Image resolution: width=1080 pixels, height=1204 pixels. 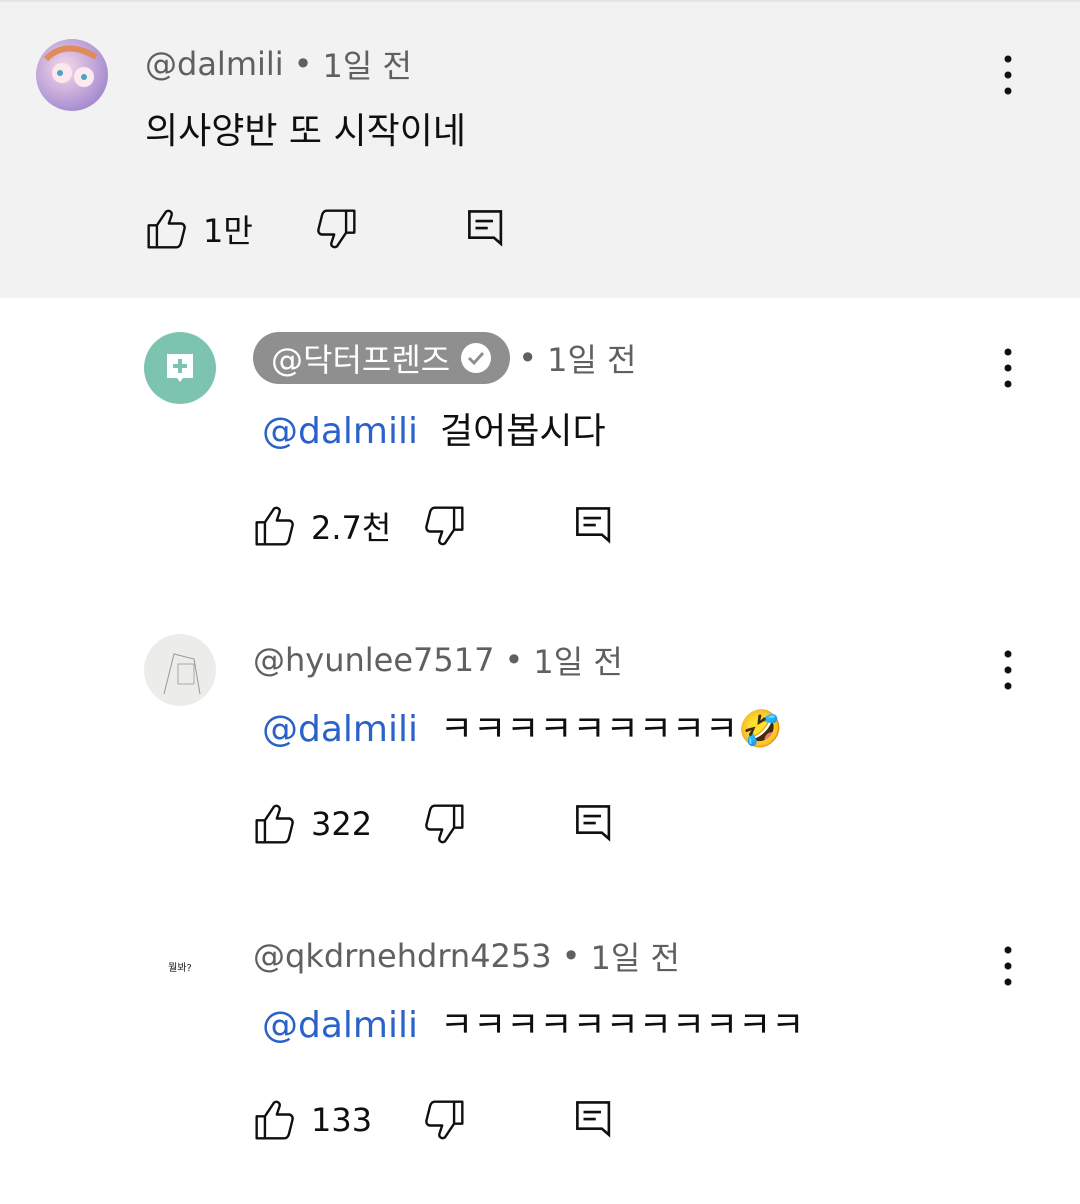 What do you see at coordinates (361, 360) in the screenshot?
I see `author-name: @닥터프렌즈` at bounding box center [361, 360].